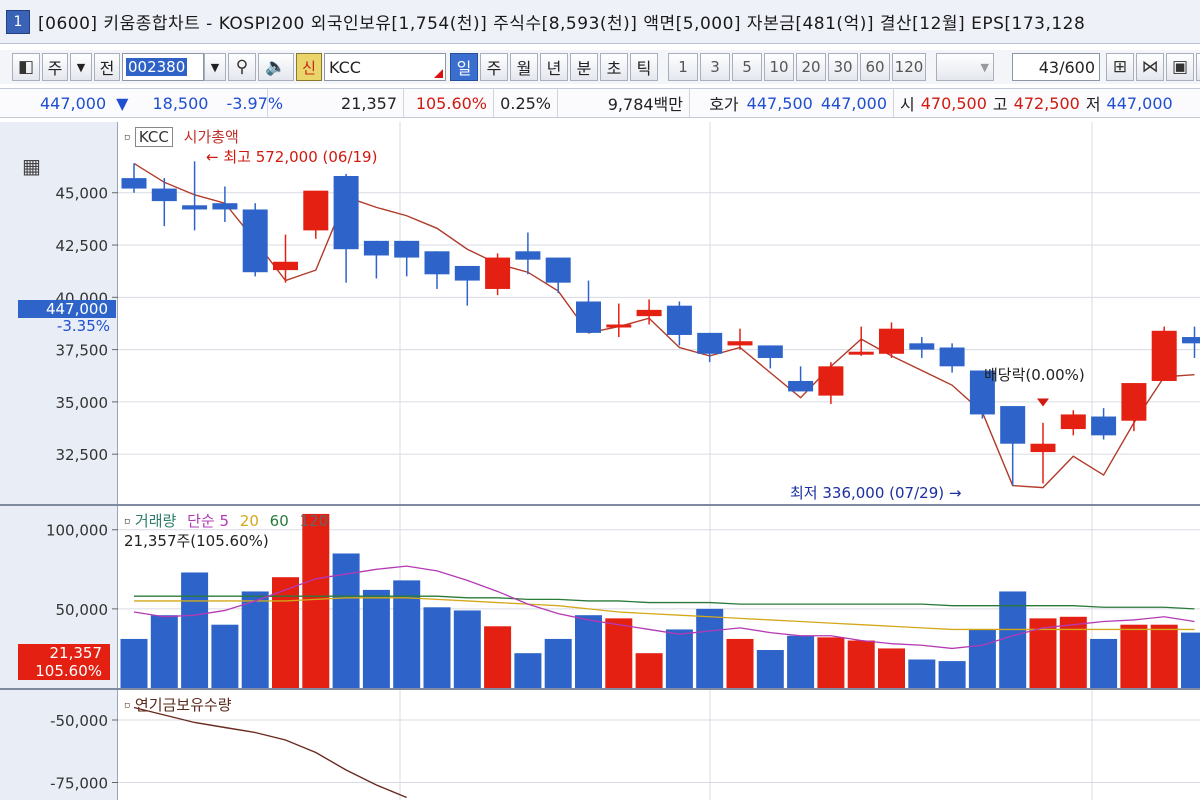 The width and height of the screenshot is (1200, 800). Describe the element at coordinates (715, 67) in the screenshot. I see `interval-3-button: 3` at that location.